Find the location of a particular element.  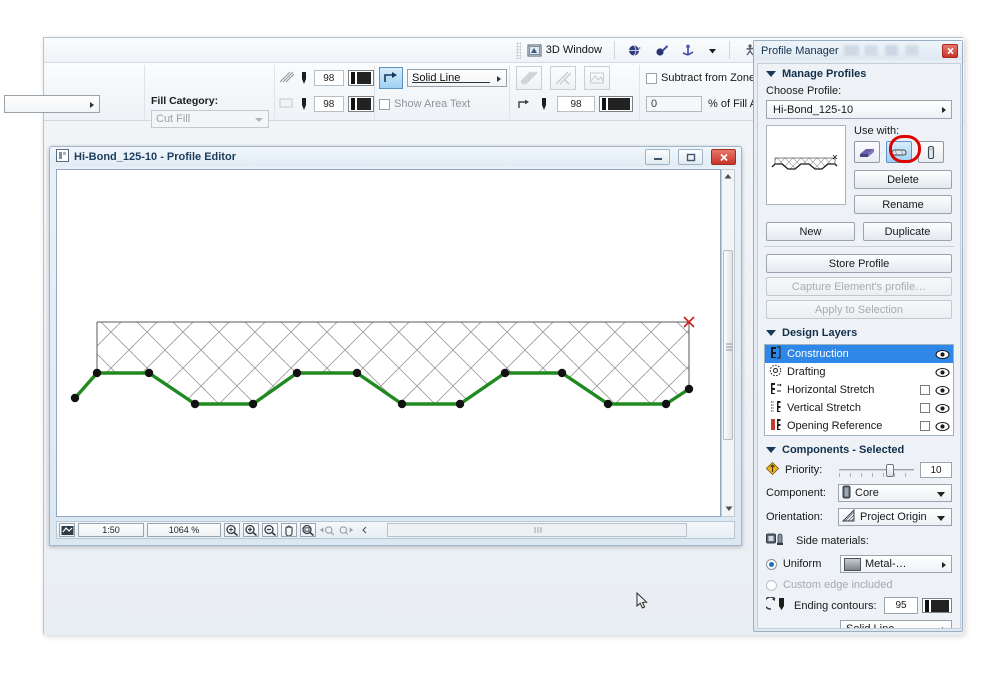

canvas-horizontal-scrollbar is located at coordinates (537, 530).